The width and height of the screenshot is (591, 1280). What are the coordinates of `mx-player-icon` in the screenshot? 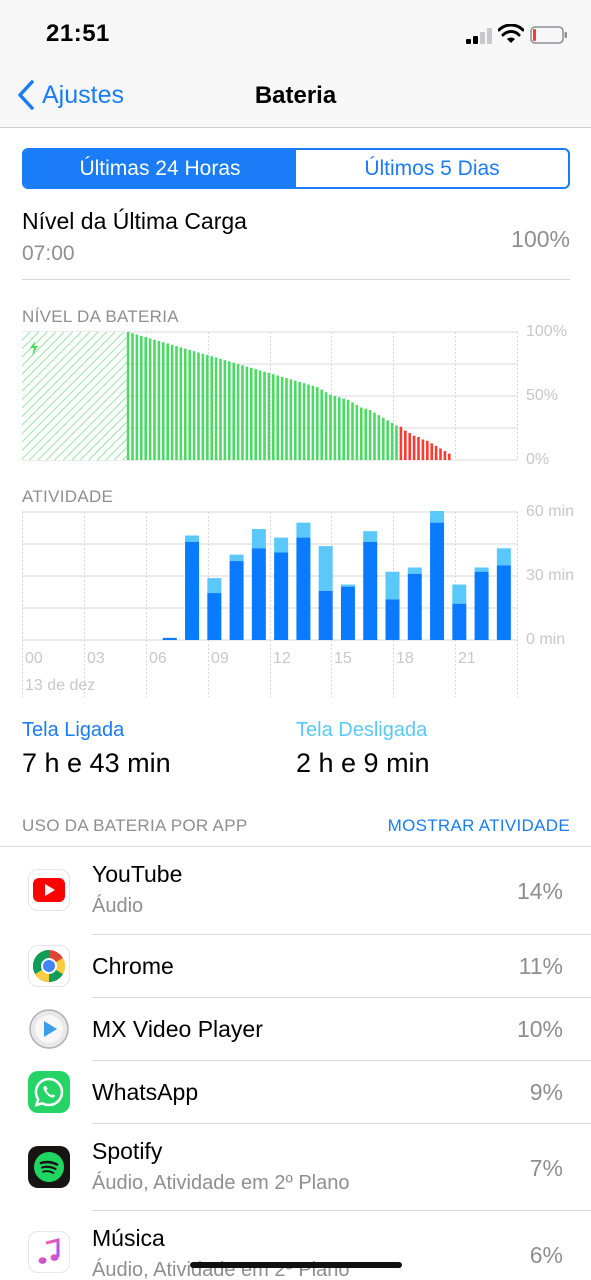 It's located at (49, 1029).